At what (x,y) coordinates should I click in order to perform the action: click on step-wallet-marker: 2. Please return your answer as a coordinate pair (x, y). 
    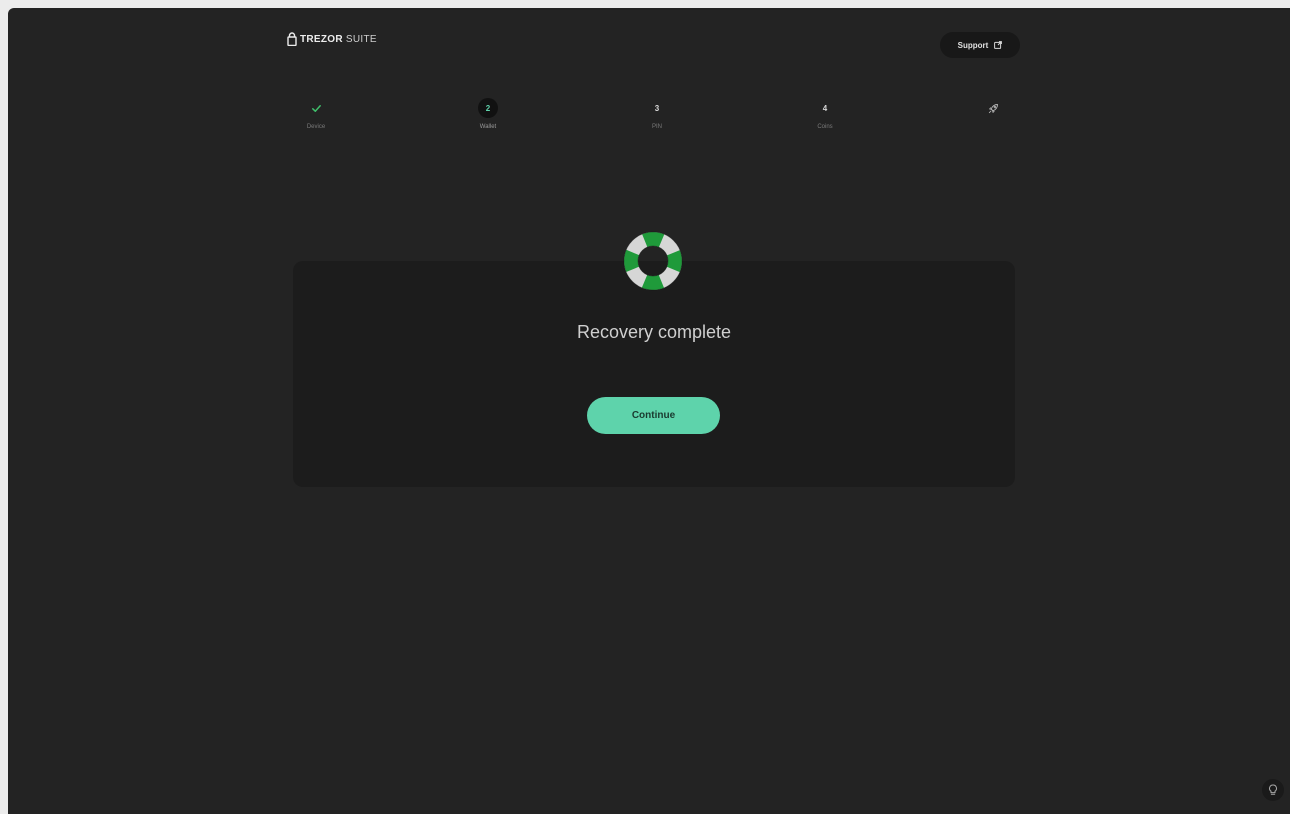
    Looking at the image, I should click on (488, 108).